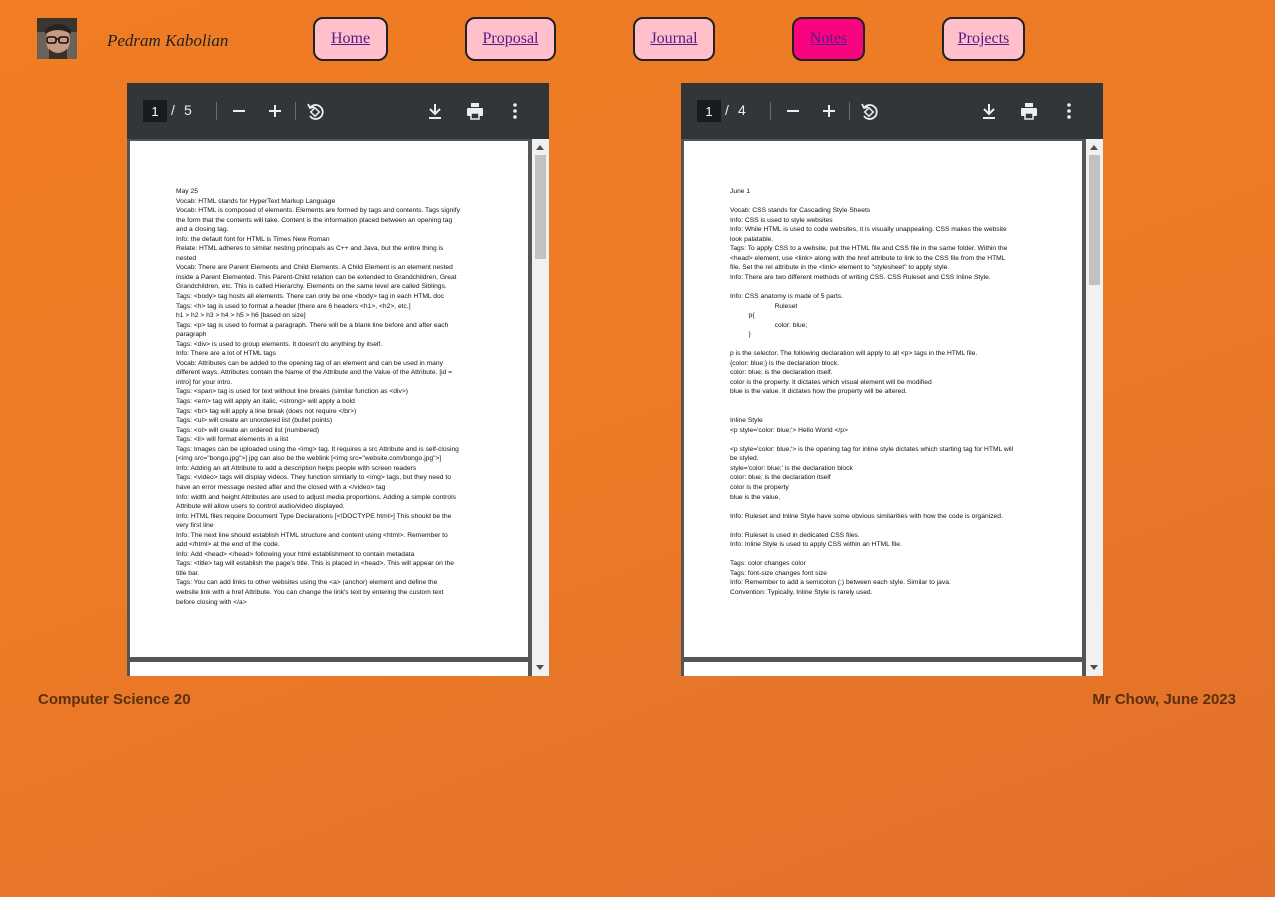  I want to click on footer-course: Computer Science 20, so click(114, 699).